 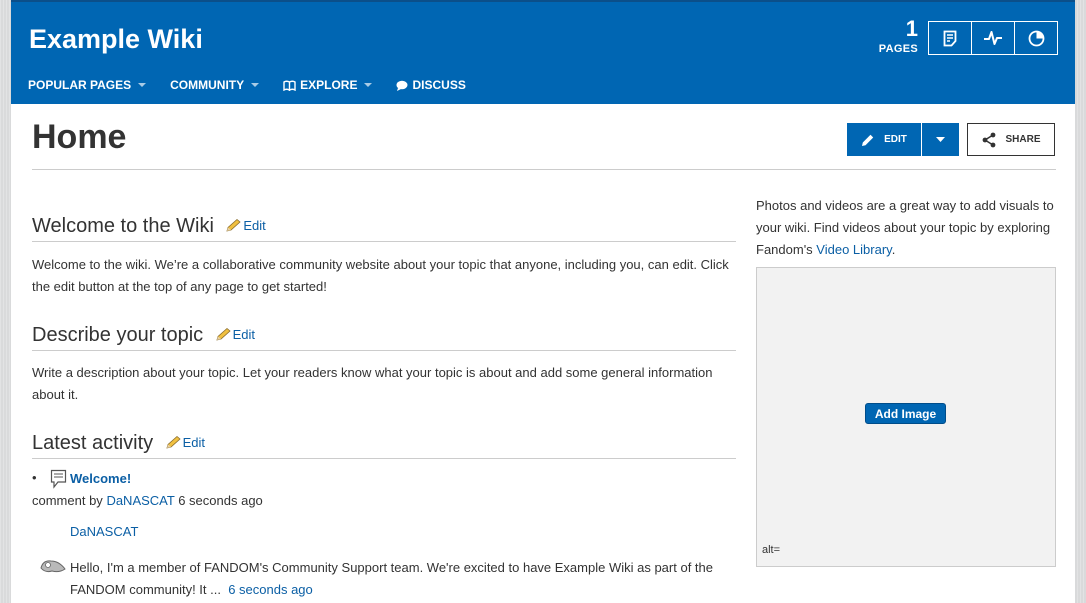 I want to click on edit-dropdown-button, so click(x=940, y=139).